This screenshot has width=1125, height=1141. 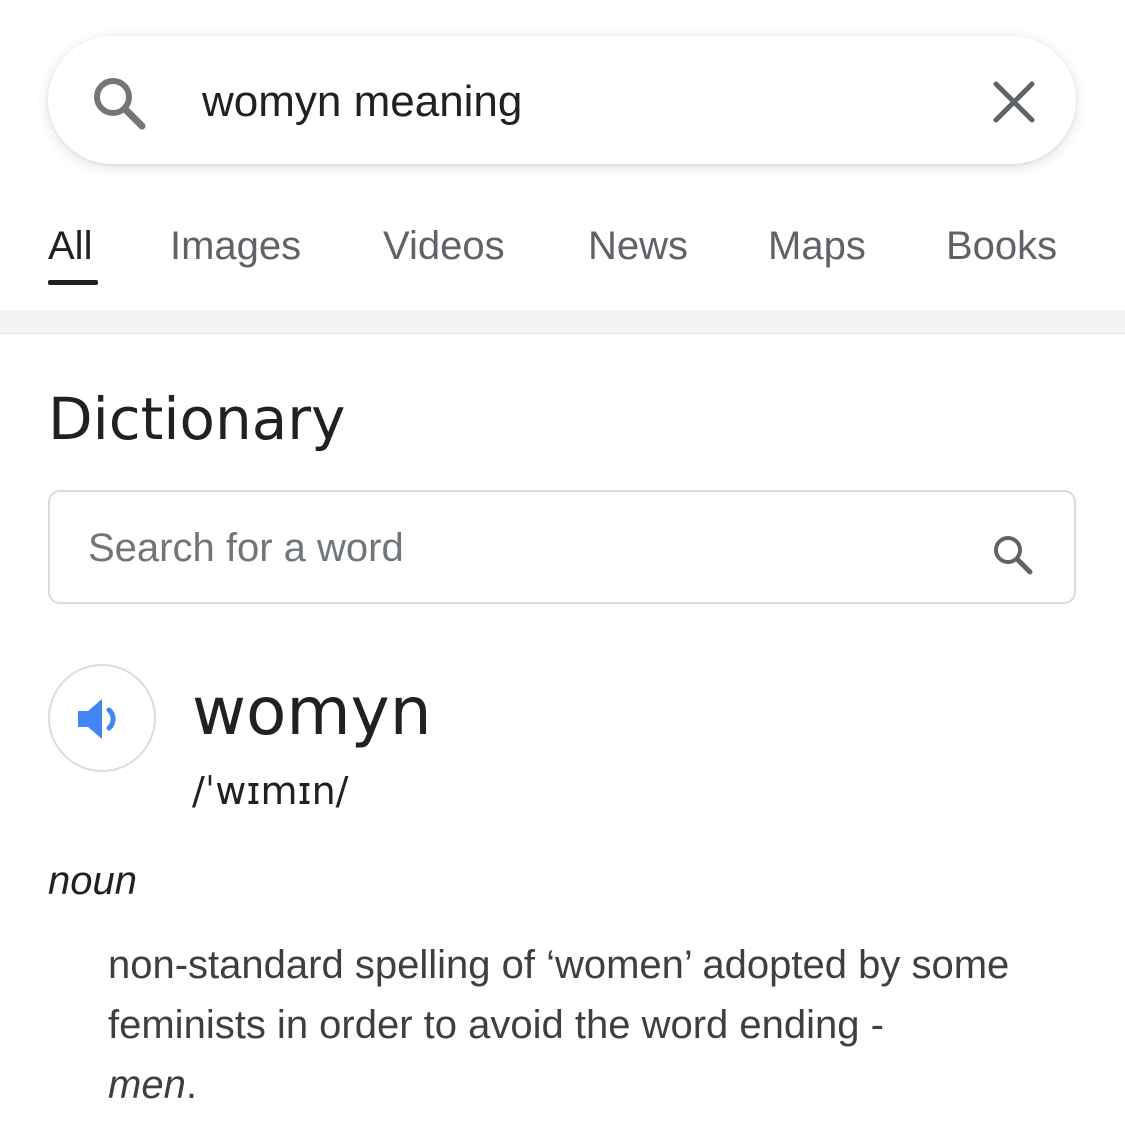 What do you see at coordinates (528, 548) in the screenshot?
I see `word-search-input` at bounding box center [528, 548].